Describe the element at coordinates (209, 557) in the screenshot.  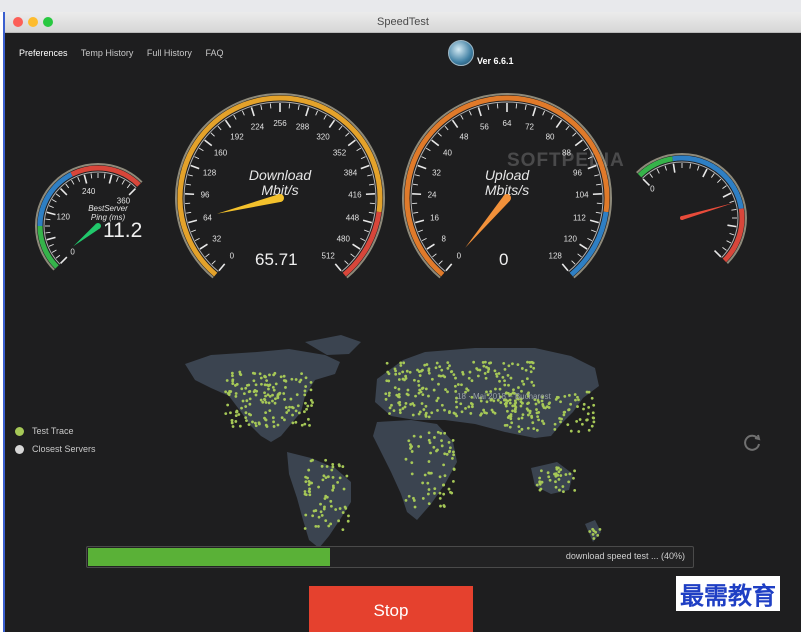
I see `progress-fill` at that location.